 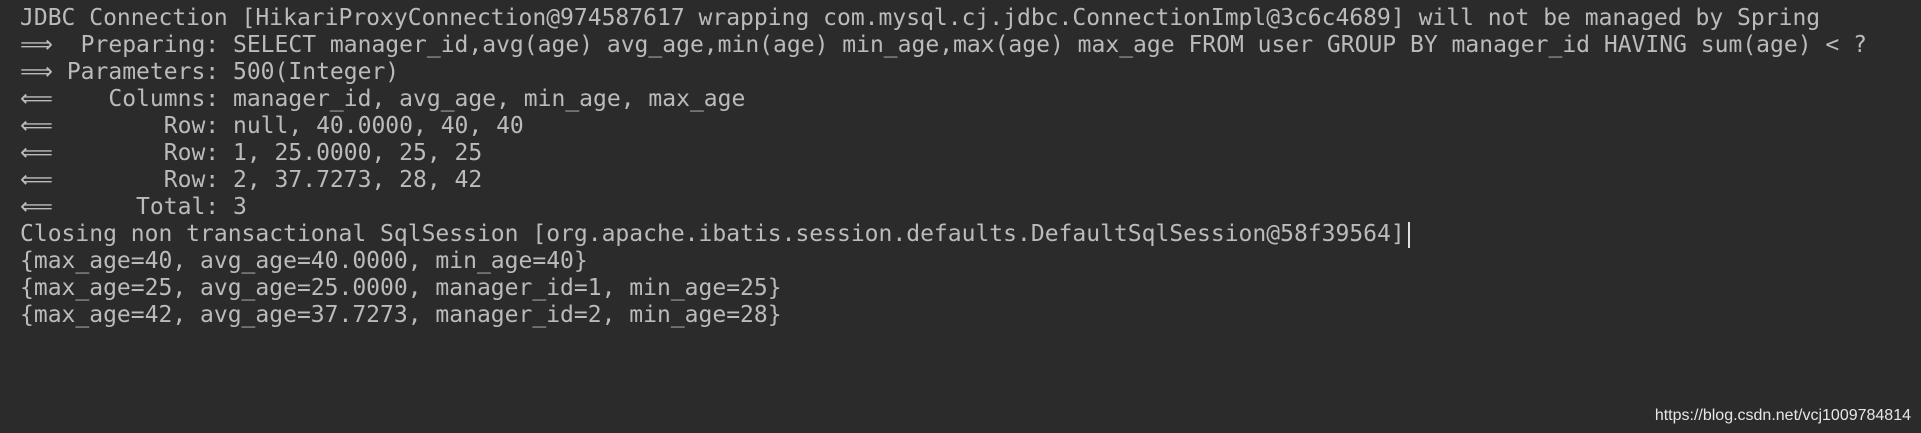 What do you see at coordinates (1408, 234) in the screenshot?
I see `text-cursor` at bounding box center [1408, 234].